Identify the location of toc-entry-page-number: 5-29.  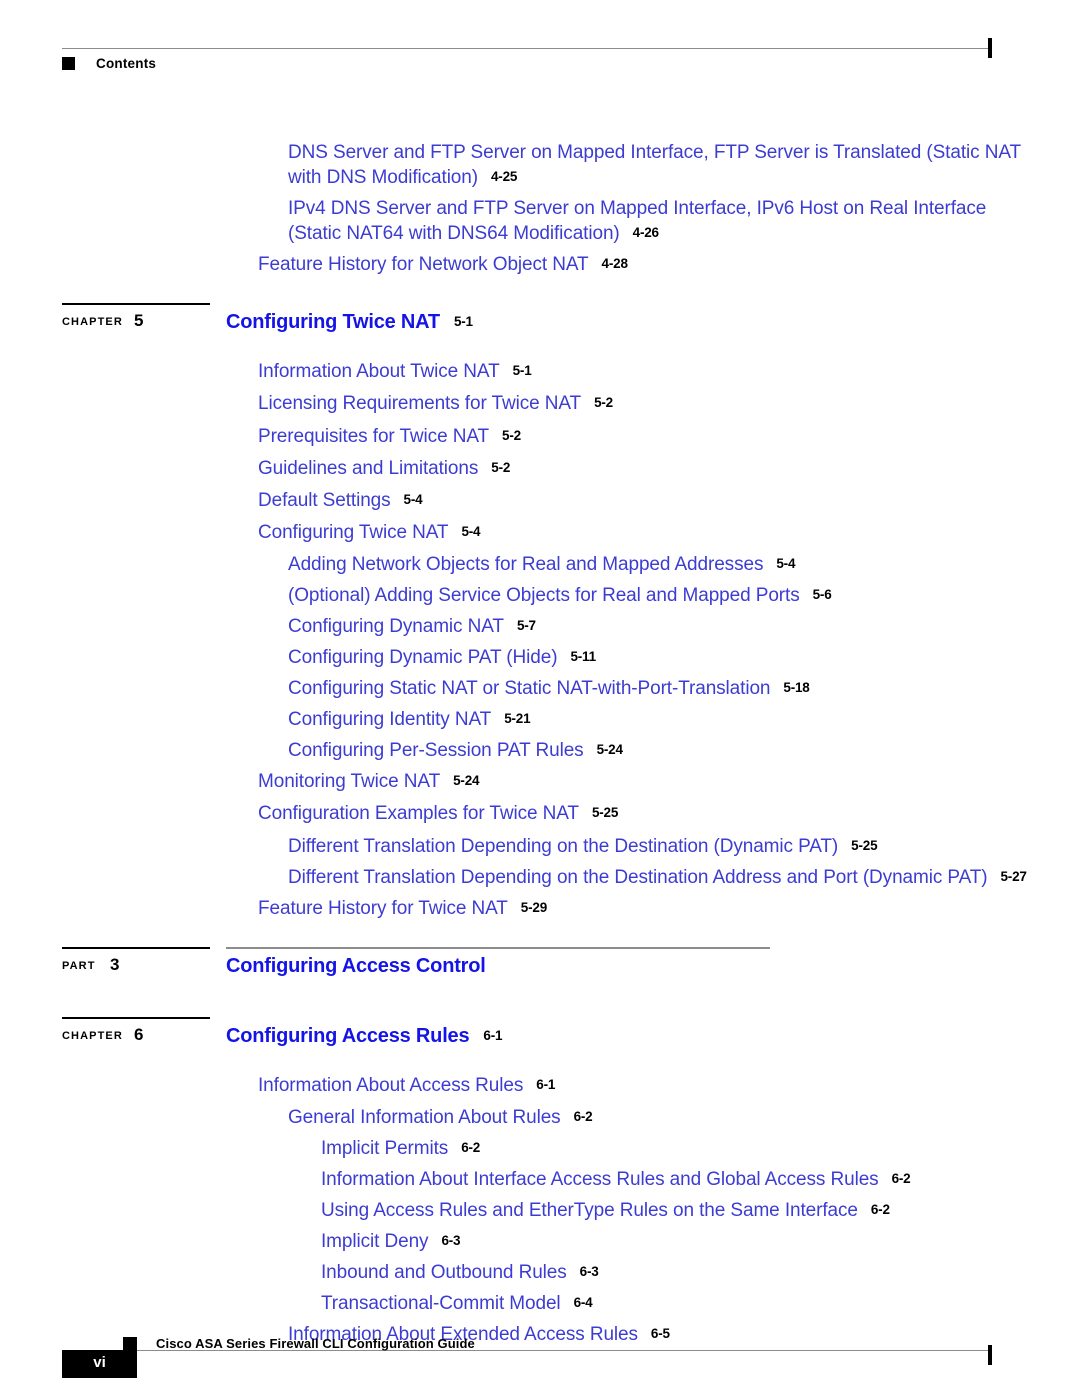
(534, 907).